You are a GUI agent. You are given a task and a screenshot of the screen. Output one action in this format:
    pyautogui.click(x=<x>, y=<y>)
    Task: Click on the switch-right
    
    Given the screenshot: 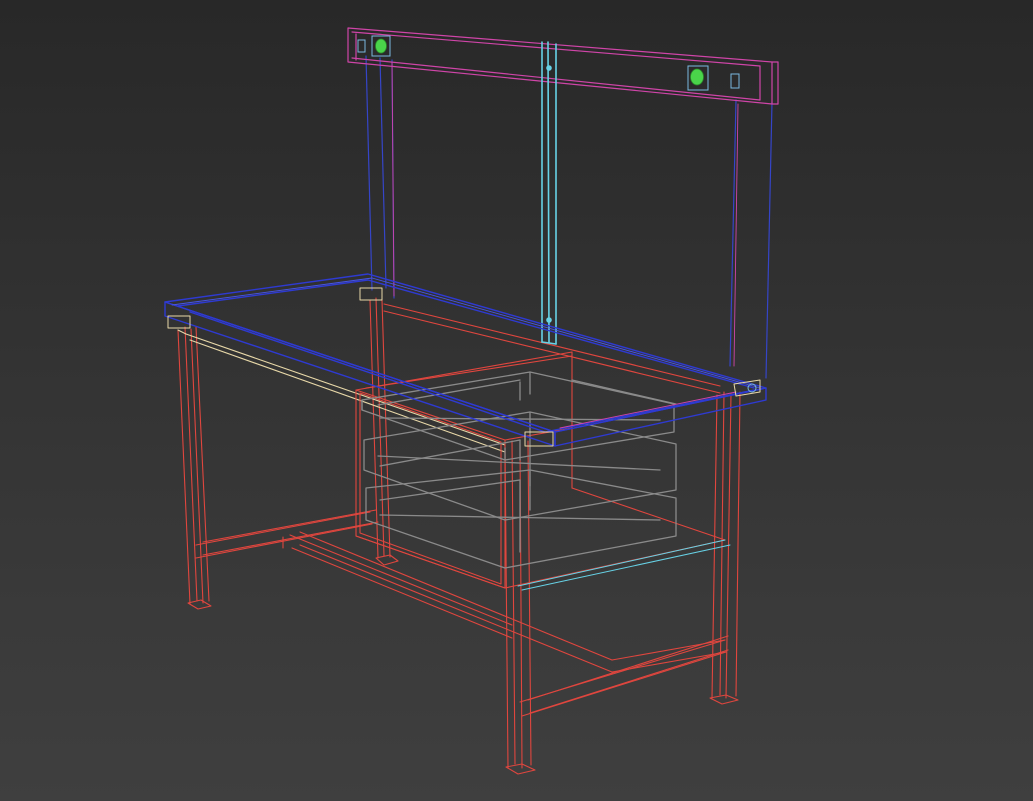 What is the action you would take?
    pyautogui.click(x=735, y=81)
    